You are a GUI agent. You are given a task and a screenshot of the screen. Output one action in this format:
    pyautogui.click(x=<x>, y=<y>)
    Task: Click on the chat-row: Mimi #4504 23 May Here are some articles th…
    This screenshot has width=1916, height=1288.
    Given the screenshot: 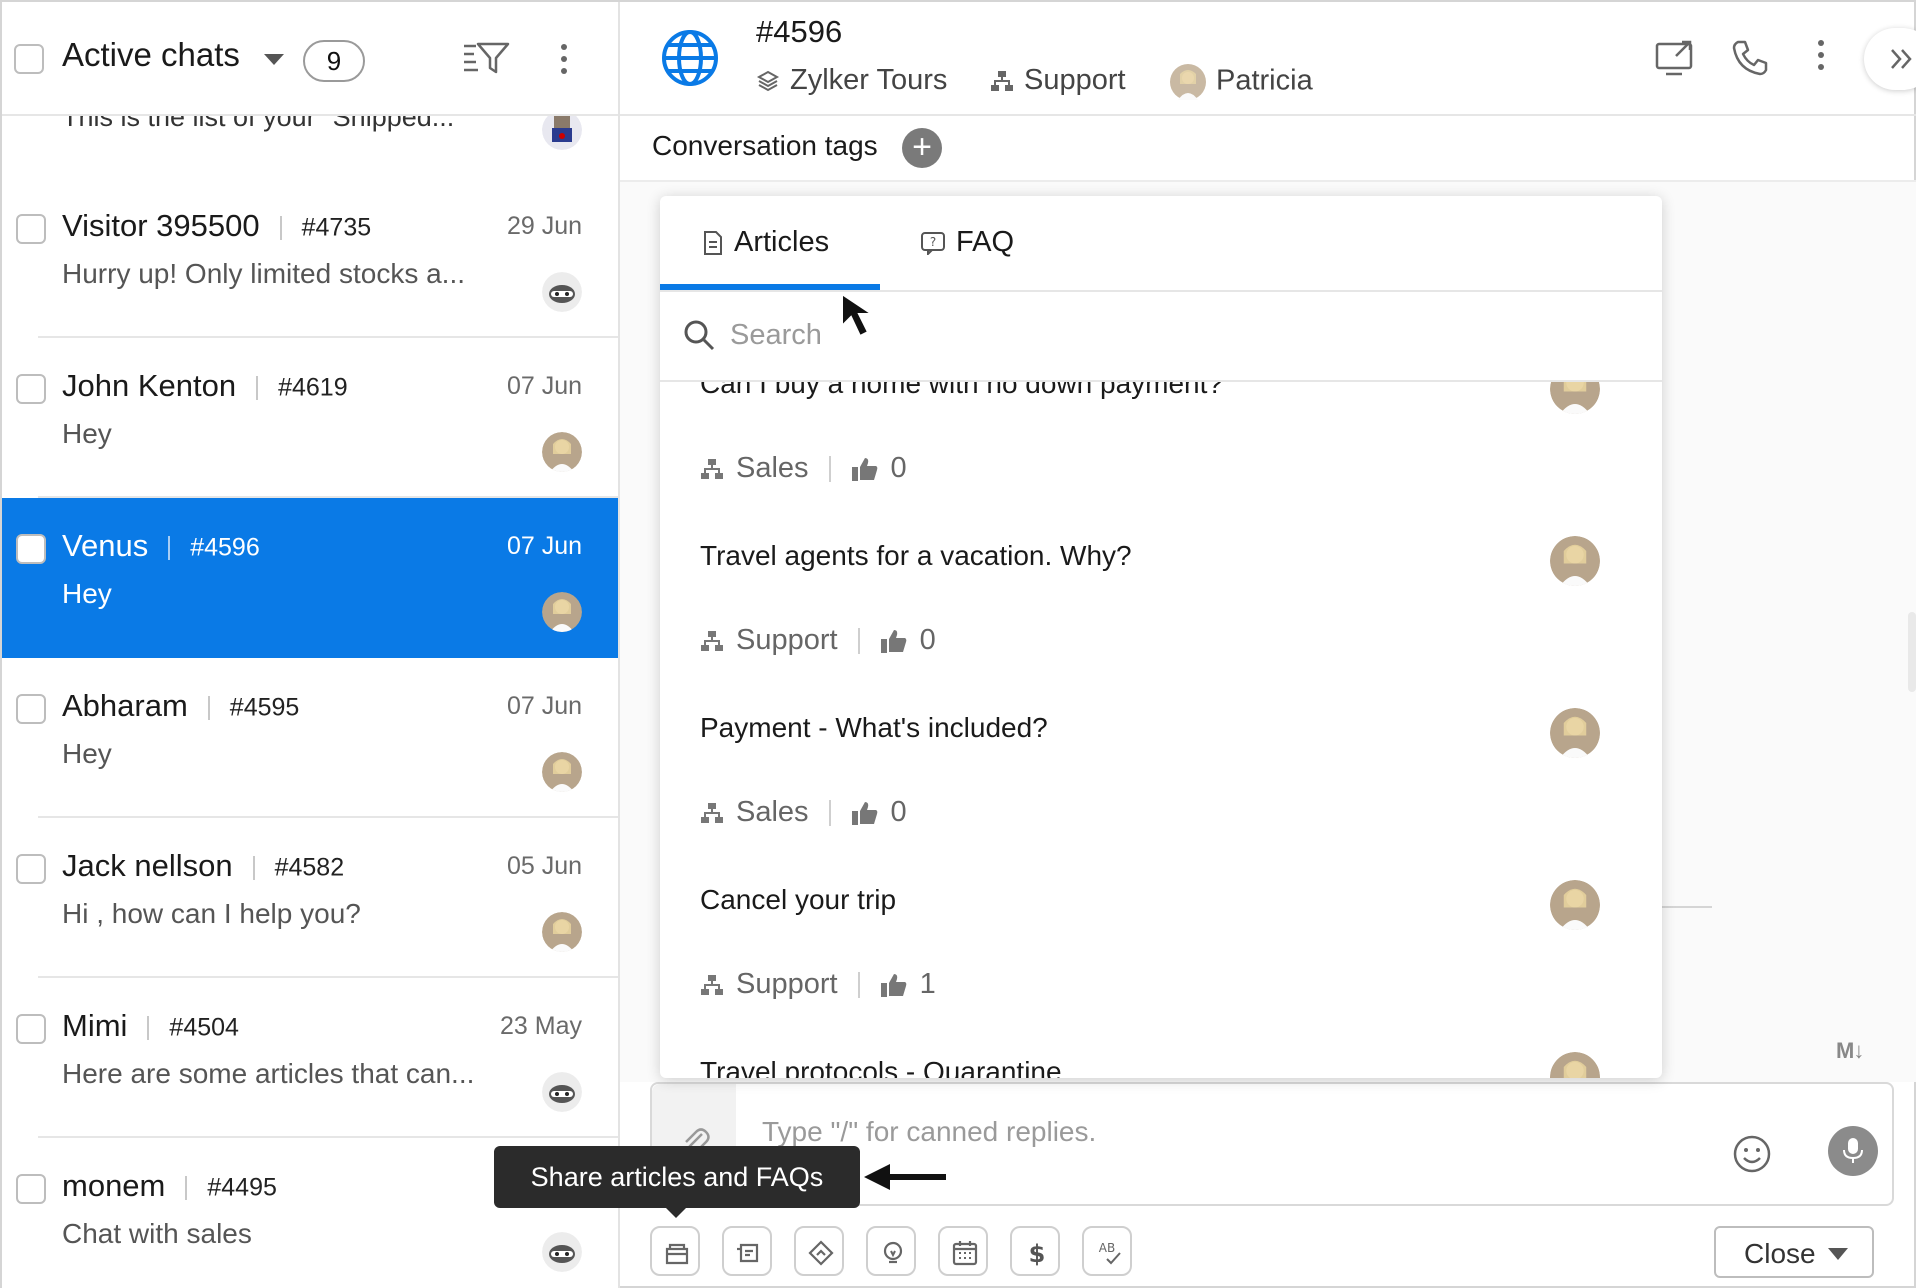 What is the action you would take?
    pyautogui.click(x=310, y=1058)
    